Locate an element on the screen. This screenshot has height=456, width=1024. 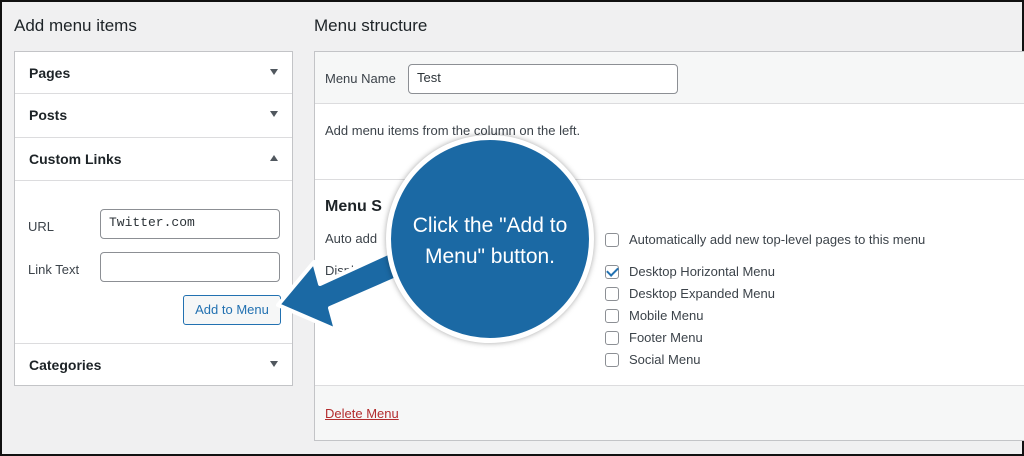
accordion-custom-links-label: Custom Links is located at coordinates (75, 159).